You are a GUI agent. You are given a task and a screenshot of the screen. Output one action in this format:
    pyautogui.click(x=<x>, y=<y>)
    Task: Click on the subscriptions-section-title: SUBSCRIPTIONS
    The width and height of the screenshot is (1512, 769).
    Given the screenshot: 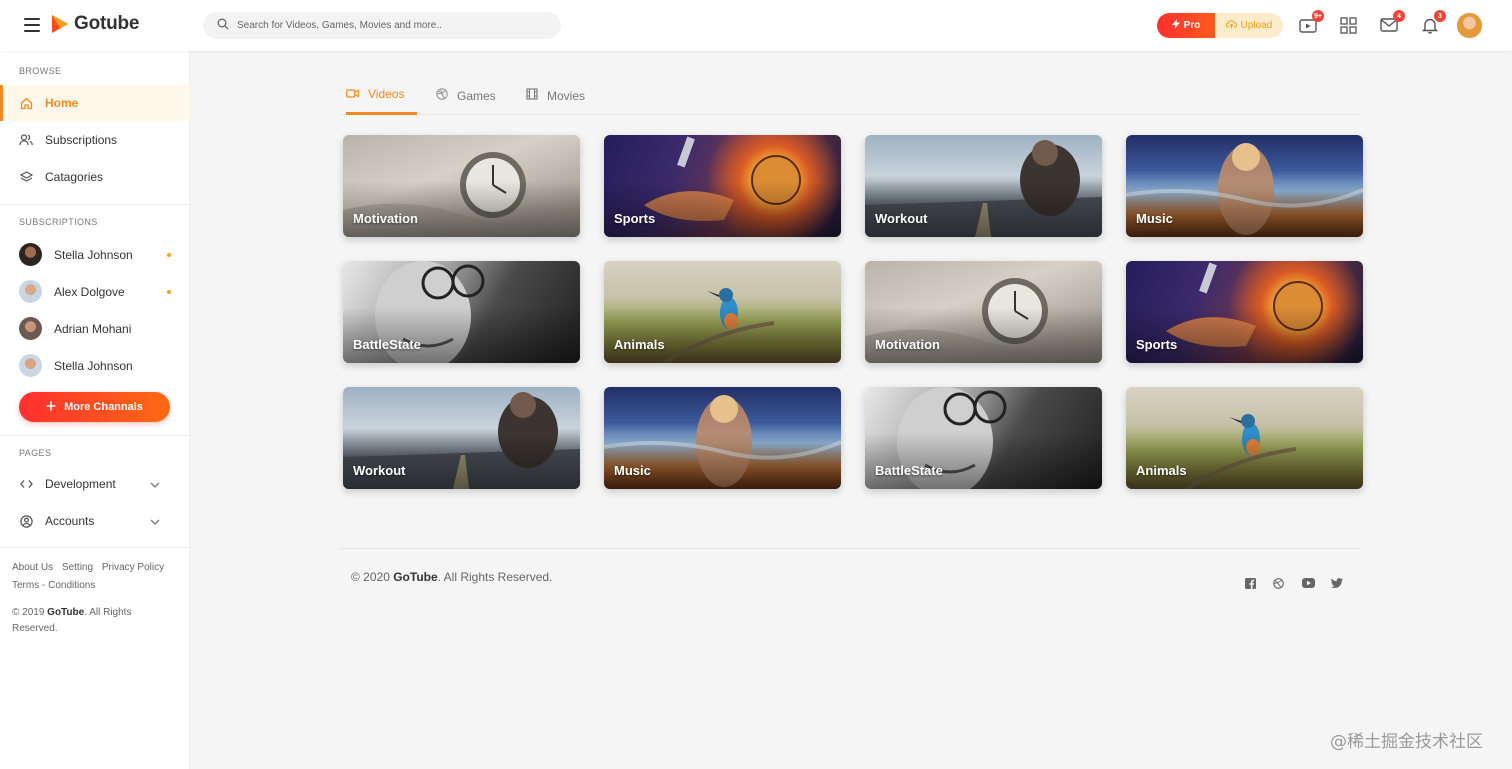 What is the action you would take?
    pyautogui.click(x=58, y=222)
    